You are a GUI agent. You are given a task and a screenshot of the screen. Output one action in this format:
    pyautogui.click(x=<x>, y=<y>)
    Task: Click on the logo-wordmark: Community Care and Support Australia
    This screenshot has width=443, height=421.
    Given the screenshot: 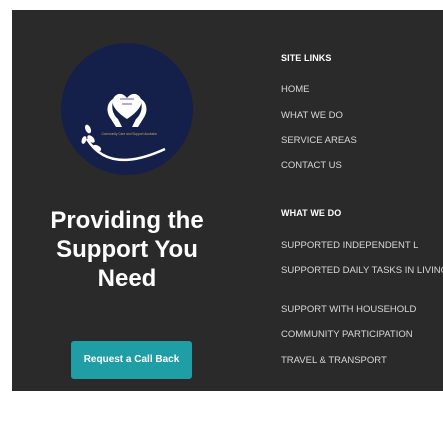 What is the action you would take?
    pyautogui.click(x=129, y=134)
    